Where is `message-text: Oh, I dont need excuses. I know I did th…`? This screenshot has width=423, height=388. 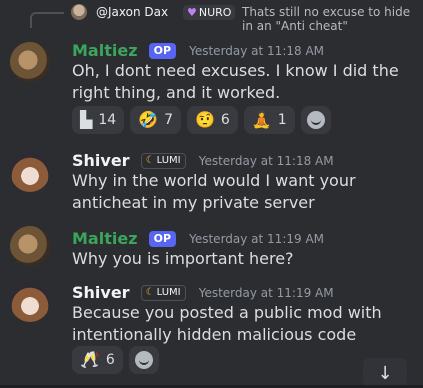 message-text: Oh, I dont need excuses. I know I did th… is located at coordinates (235, 81).